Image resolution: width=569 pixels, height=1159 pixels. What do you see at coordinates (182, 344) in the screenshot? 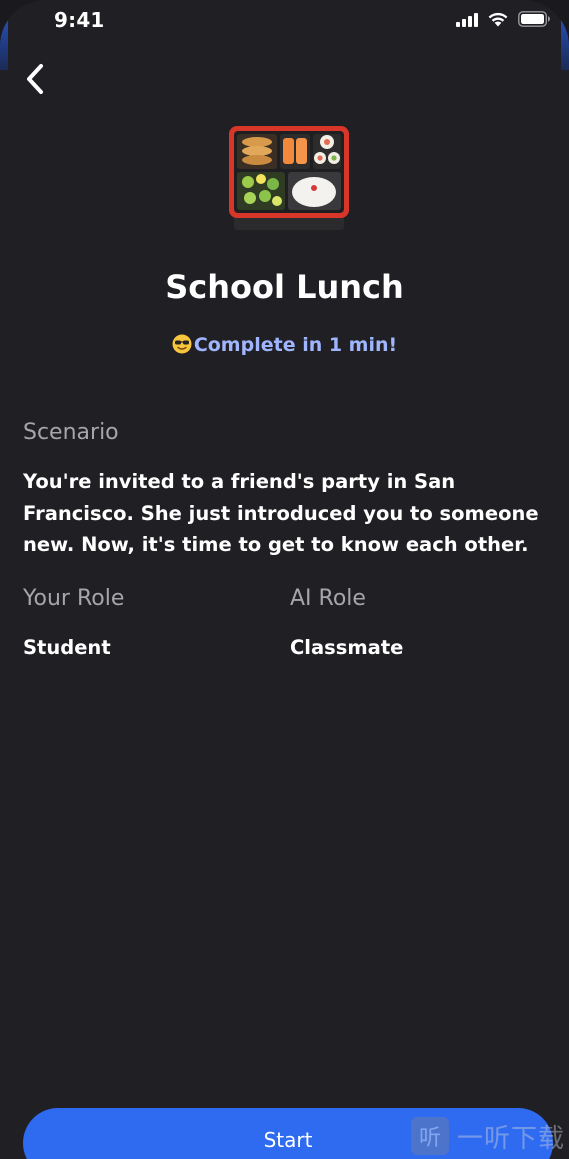
I see `sunglasses-face-icon` at bounding box center [182, 344].